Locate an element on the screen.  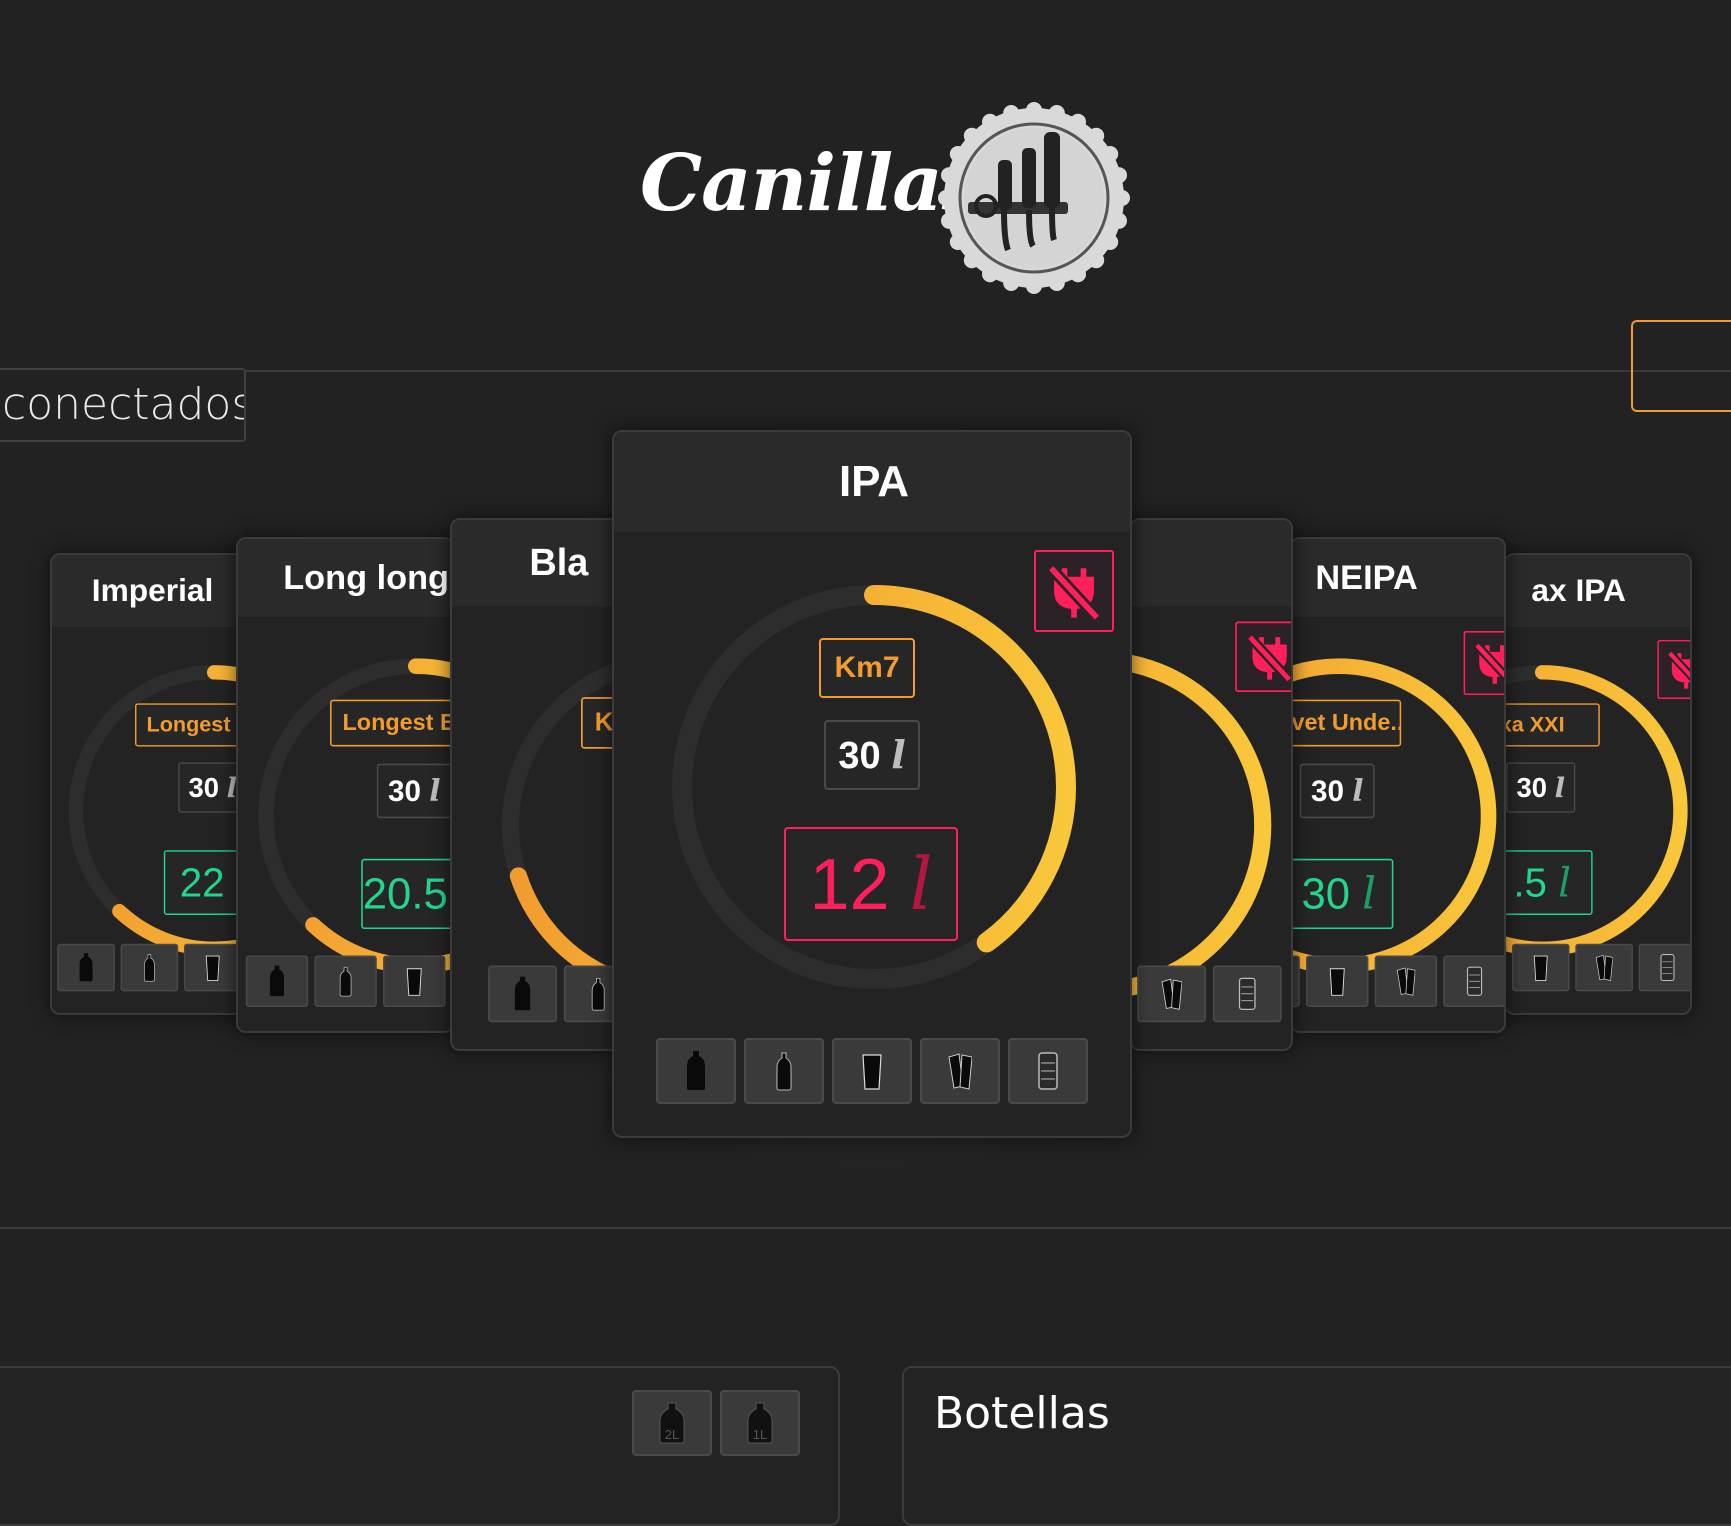
size-panel: 2L 1L is located at coordinates (420, 1446).